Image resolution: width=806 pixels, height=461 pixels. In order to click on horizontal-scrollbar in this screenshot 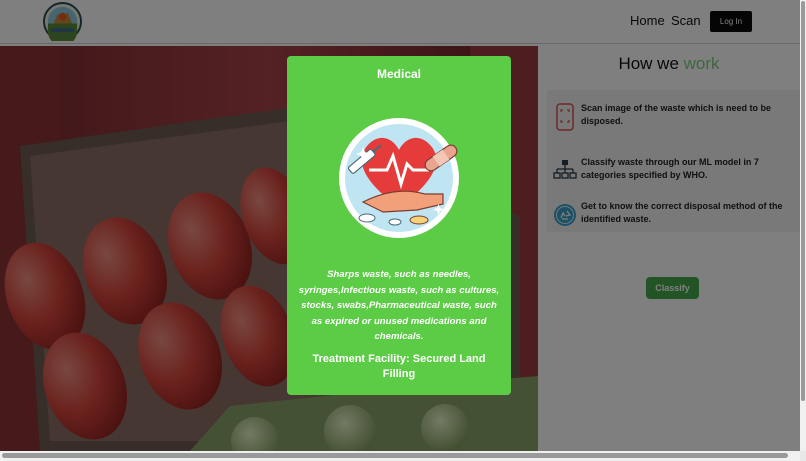, I will do `click(400, 456)`.